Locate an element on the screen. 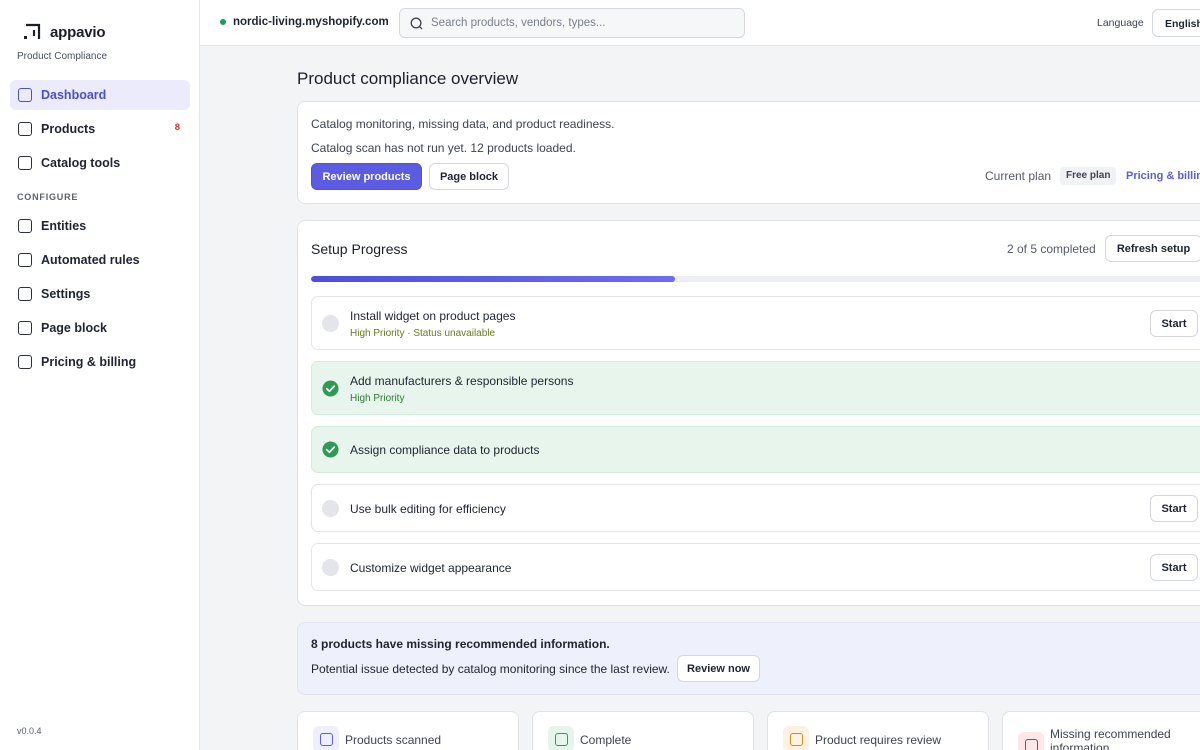  brand: appavio is located at coordinates (63, 32).